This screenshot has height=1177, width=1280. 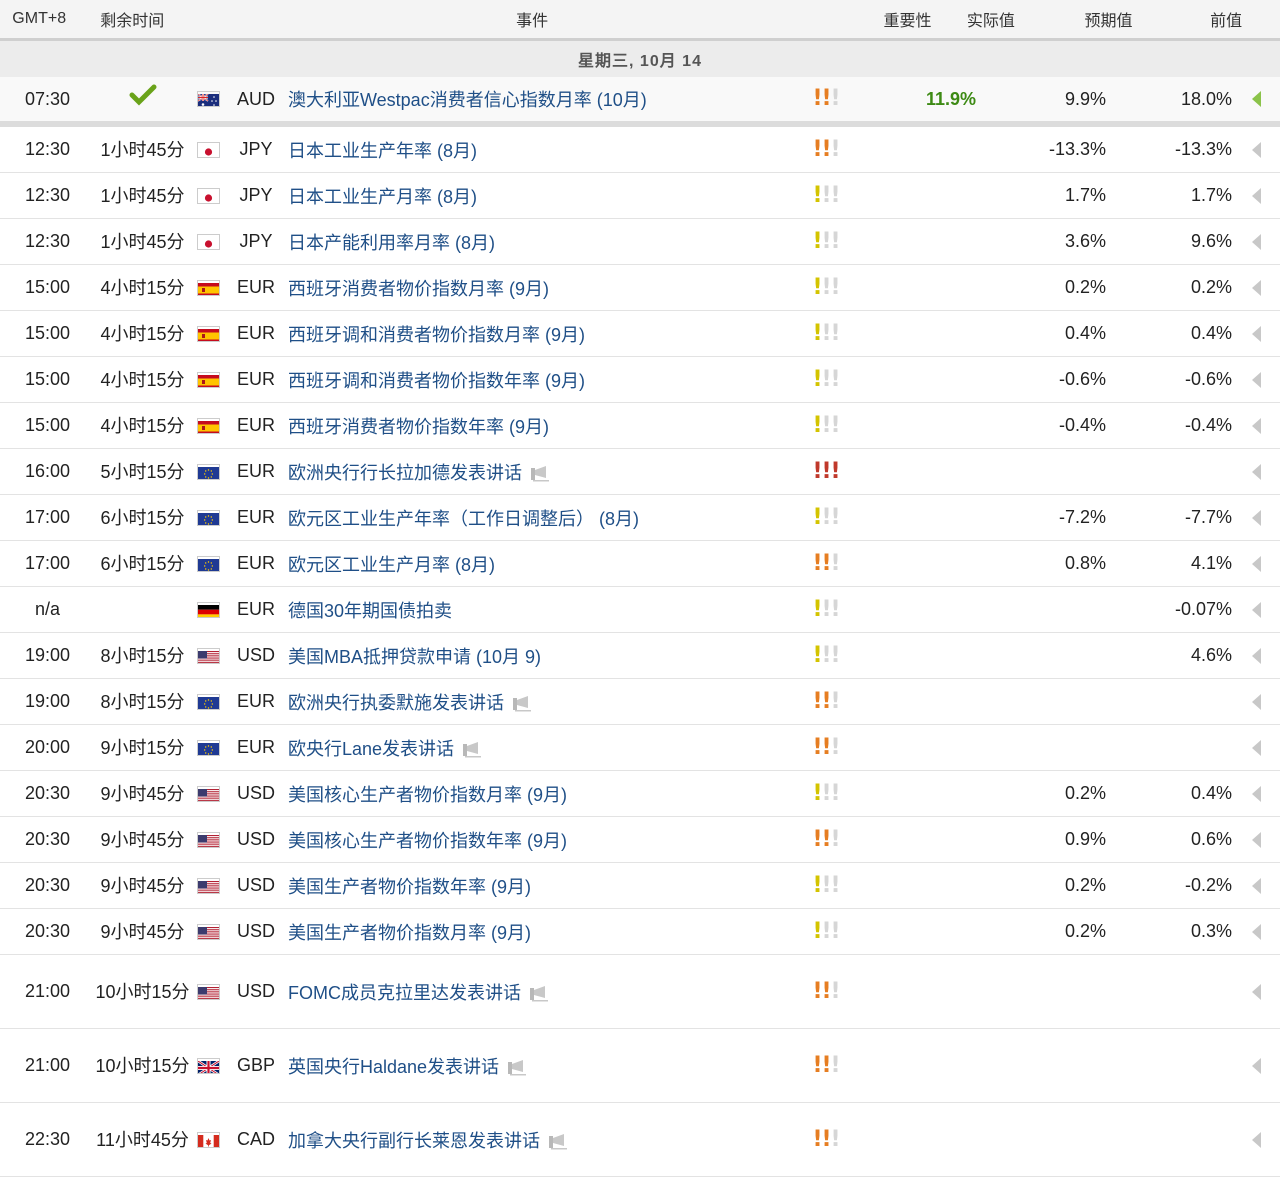 What do you see at coordinates (541, 564) in the screenshot?
I see `event-link: 欧元区工业生产月率 (8月)` at bounding box center [541, 564].